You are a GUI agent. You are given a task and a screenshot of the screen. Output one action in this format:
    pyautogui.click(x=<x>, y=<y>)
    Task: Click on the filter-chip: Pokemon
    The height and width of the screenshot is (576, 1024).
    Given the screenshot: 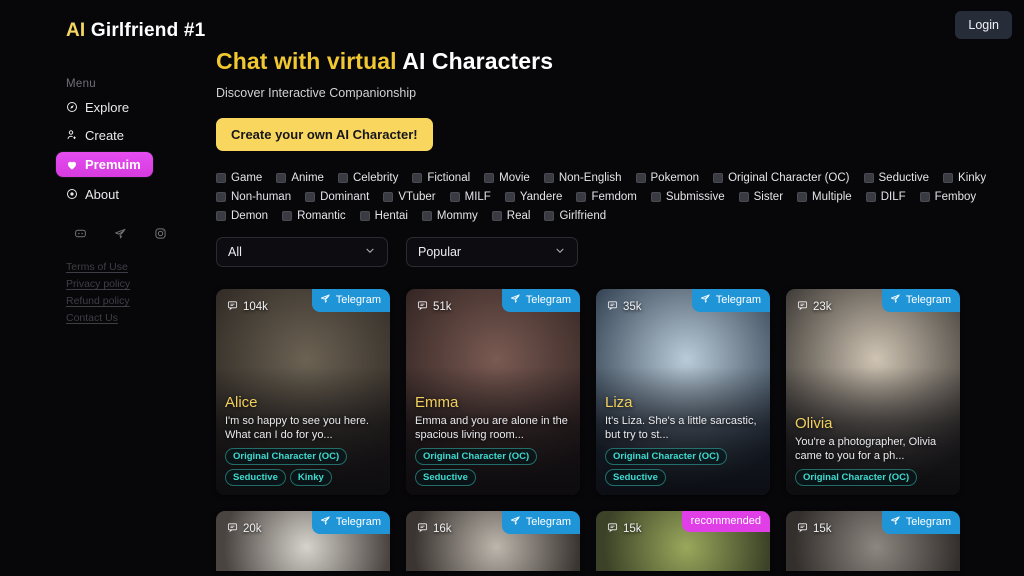 What is the action you would take?
    pyautogui.click(x=667, y=177)
    